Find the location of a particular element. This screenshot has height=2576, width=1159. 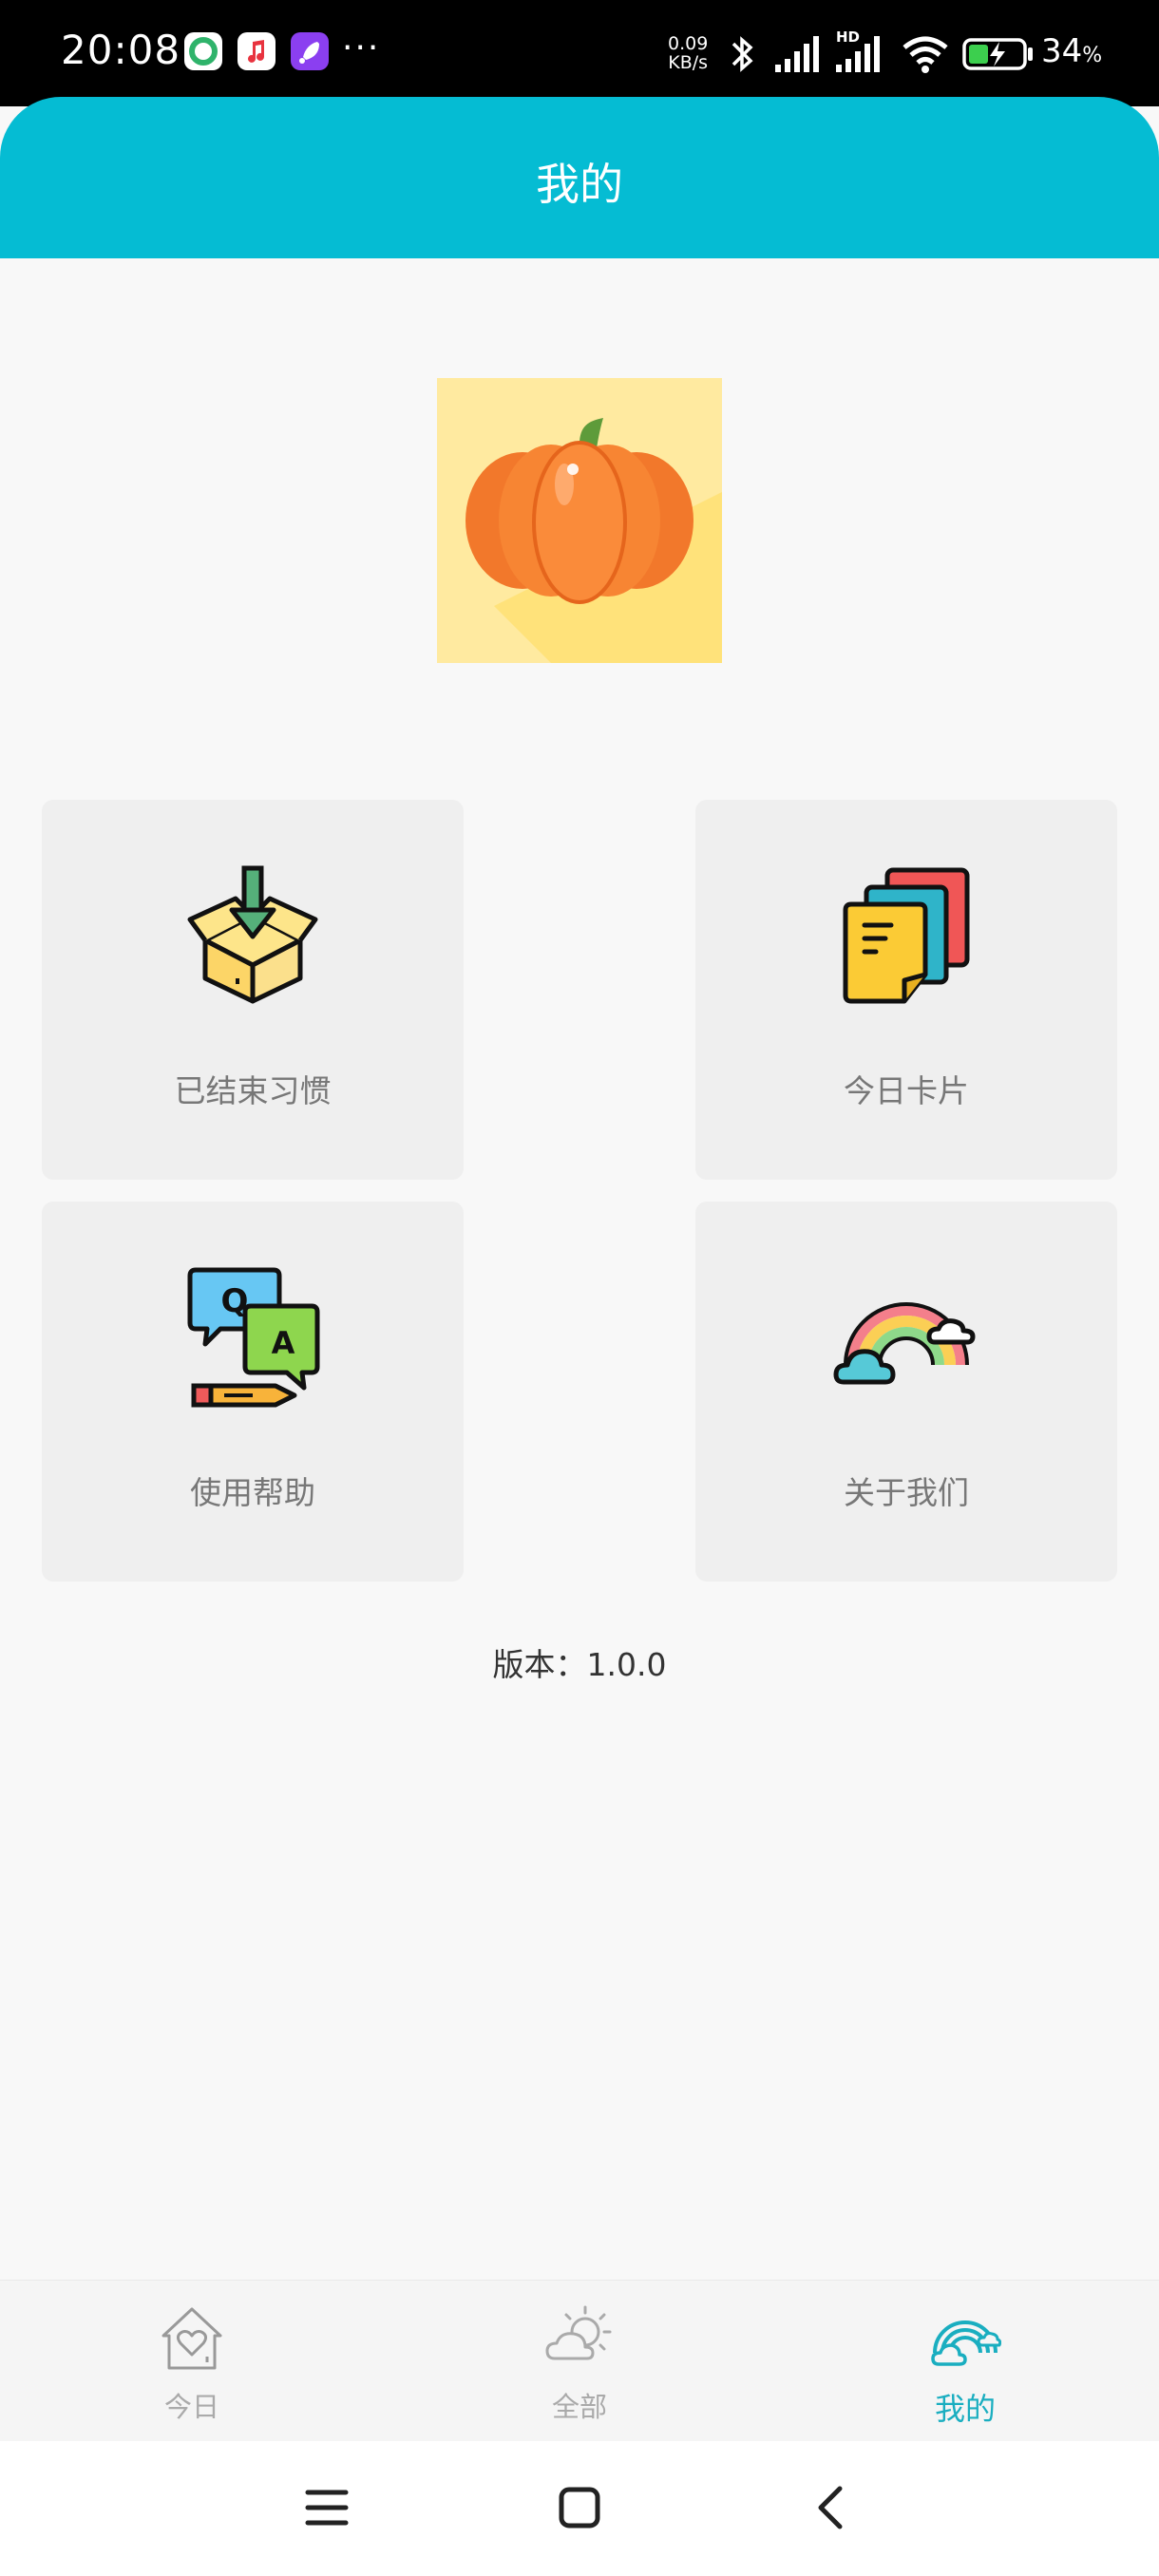

app-notification-icon is located at coordinates (203, 51).